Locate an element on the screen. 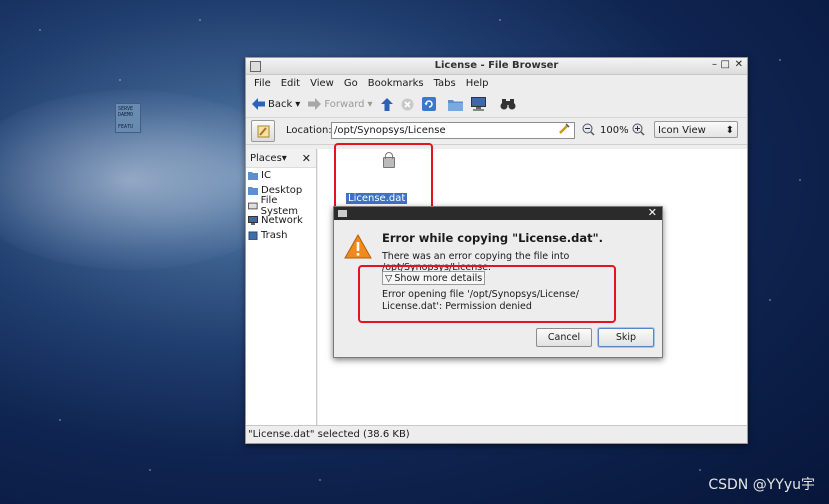 The width and height of the screenshot is (829, 504). back-button: Back ▾ is located at coordinates (276, 104).